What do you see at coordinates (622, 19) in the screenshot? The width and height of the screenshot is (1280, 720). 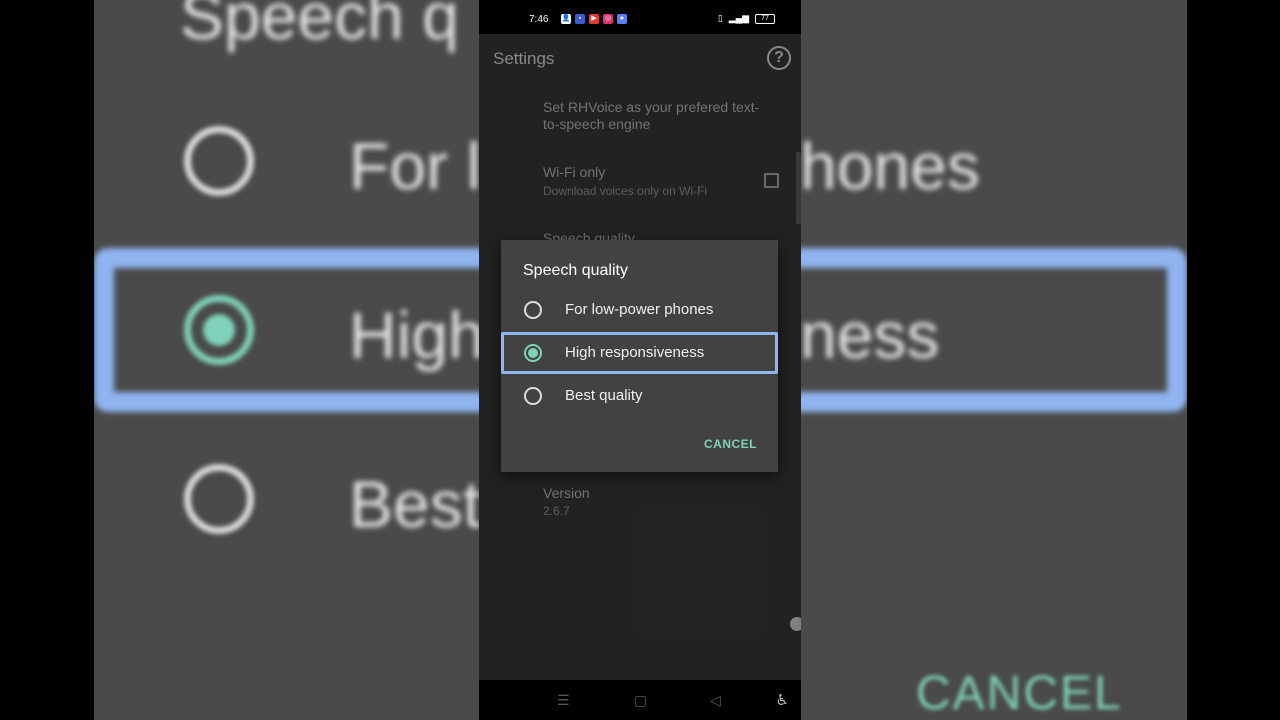 I see `chat-app-icon: ●` at bounding box center [622, 19].